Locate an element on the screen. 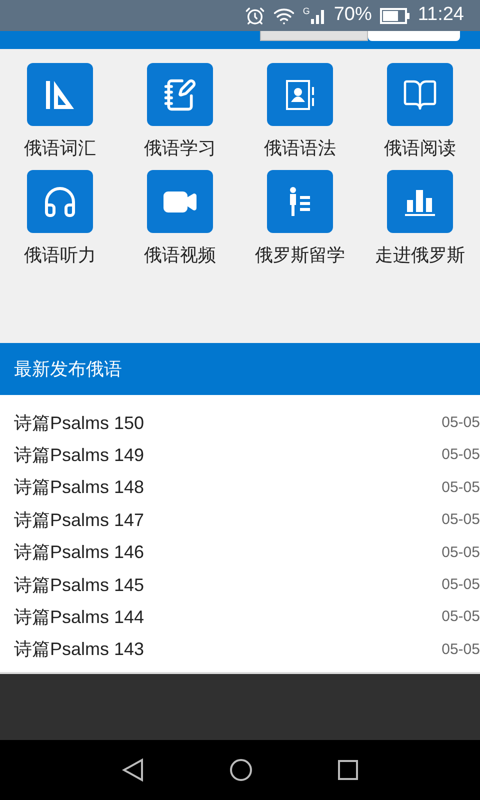 Image resolution: width=480 pixels, height=800 pixels. category-button: 俄语学习 is located at coordinates (180, 111).